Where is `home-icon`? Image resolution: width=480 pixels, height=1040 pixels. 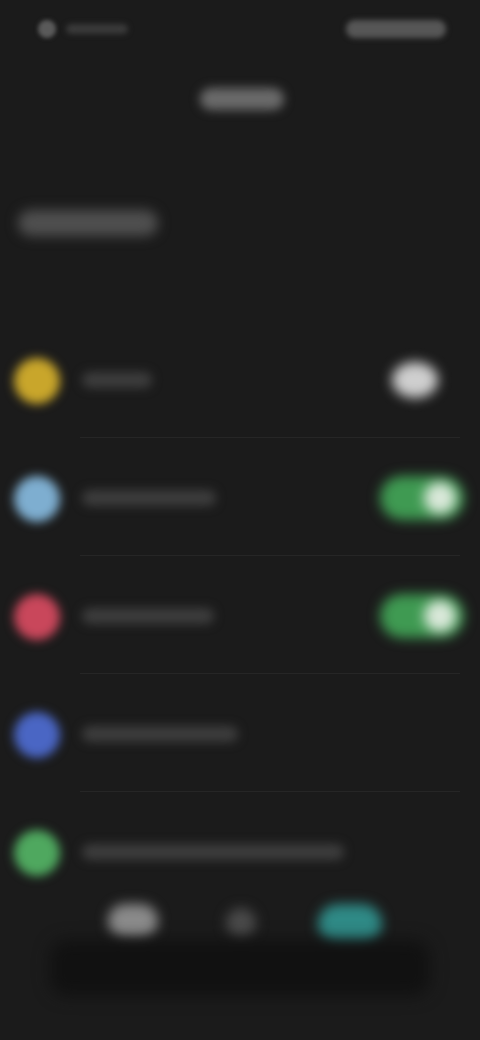 home-icon is located at coordinates (133, 921).